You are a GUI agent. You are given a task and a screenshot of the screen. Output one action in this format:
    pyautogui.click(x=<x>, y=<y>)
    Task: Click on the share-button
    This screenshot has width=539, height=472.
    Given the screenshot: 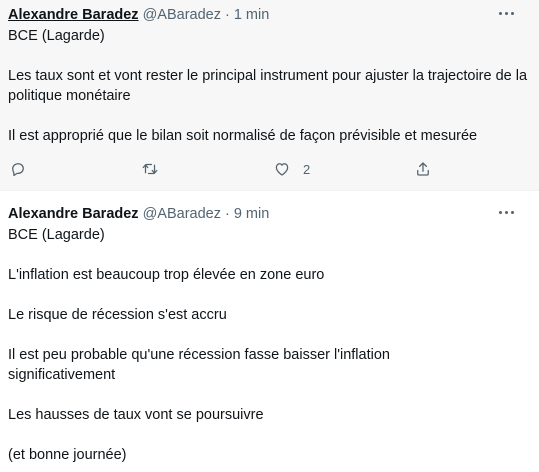 What is the action you would take?
    pyautogui.click(x=423, y=169)
    